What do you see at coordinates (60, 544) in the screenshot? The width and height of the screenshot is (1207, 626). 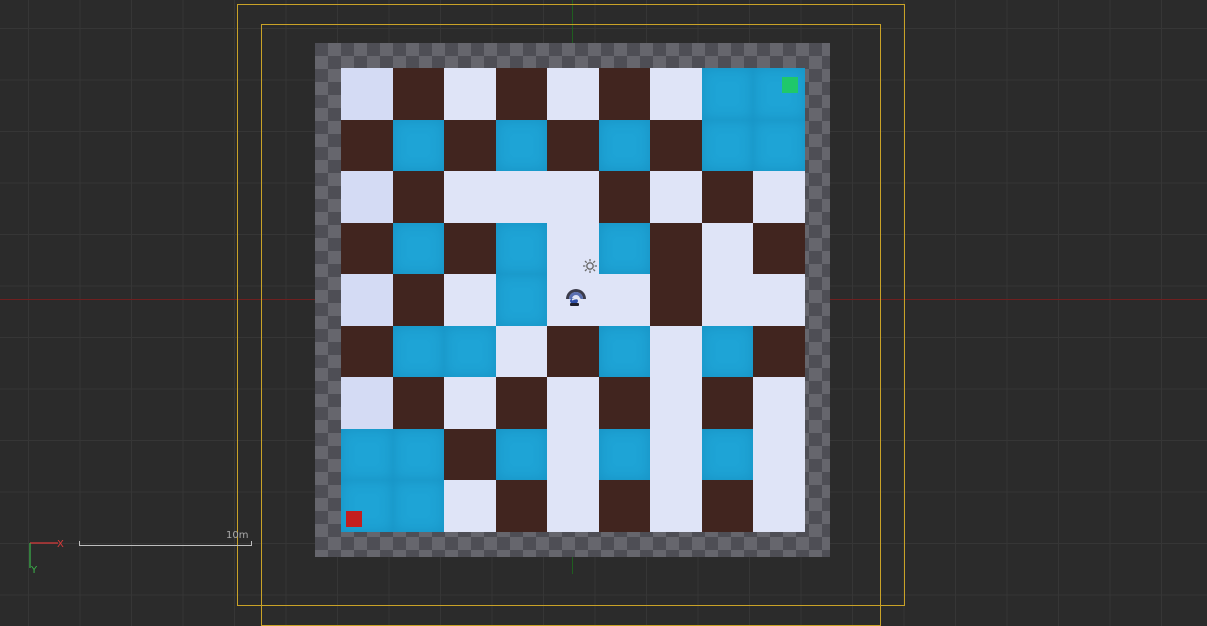 I see `gizmo-x-label: X` at bounding box center [60, 544].